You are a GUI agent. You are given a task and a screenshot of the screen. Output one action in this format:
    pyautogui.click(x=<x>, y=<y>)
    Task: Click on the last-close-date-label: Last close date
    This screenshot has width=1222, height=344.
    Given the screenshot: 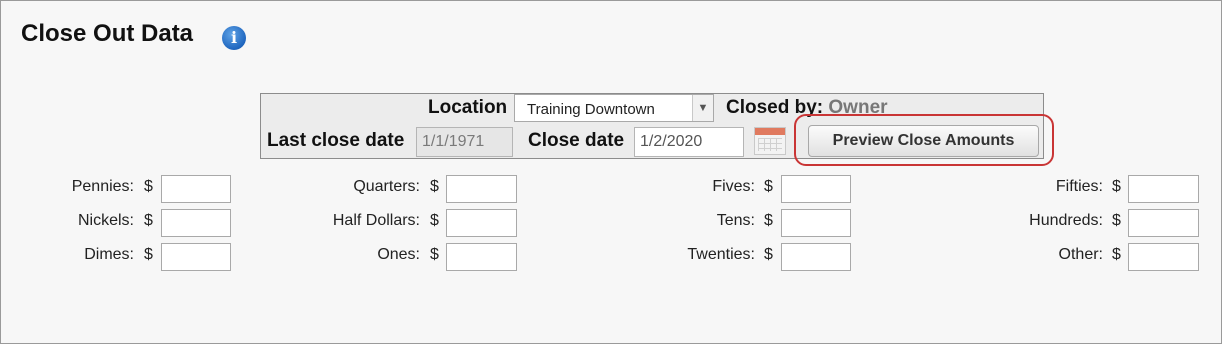 What is the action you would take?
    pyautogui.click(x=336, y=140)
    